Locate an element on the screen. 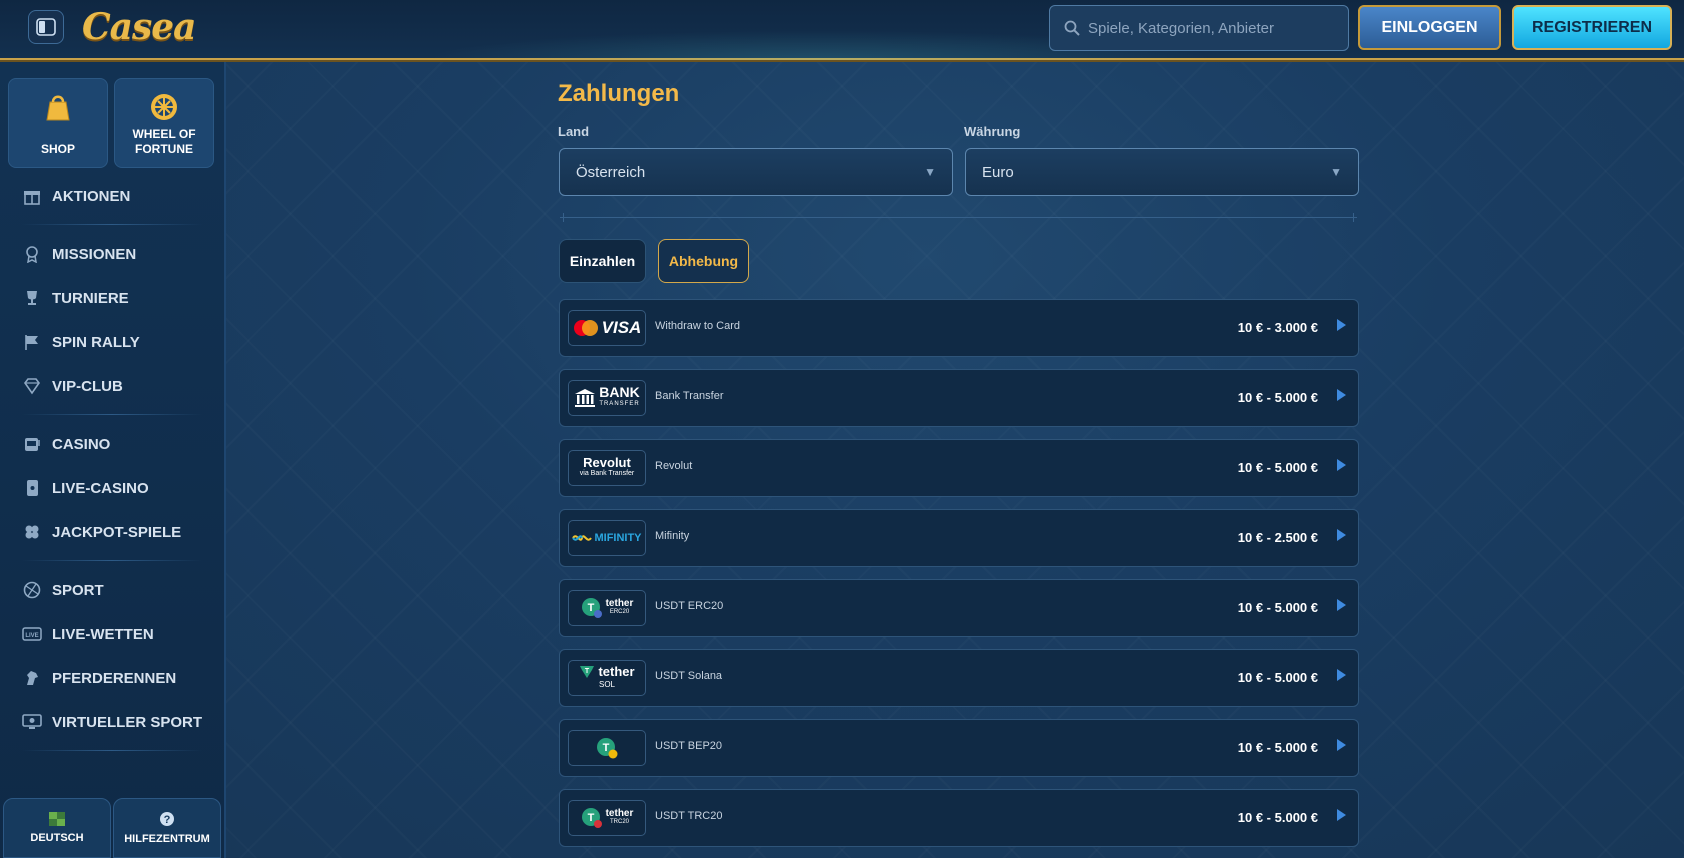 The image size is (1684, 858). trophy-icon is located at coordinates (32, 298).